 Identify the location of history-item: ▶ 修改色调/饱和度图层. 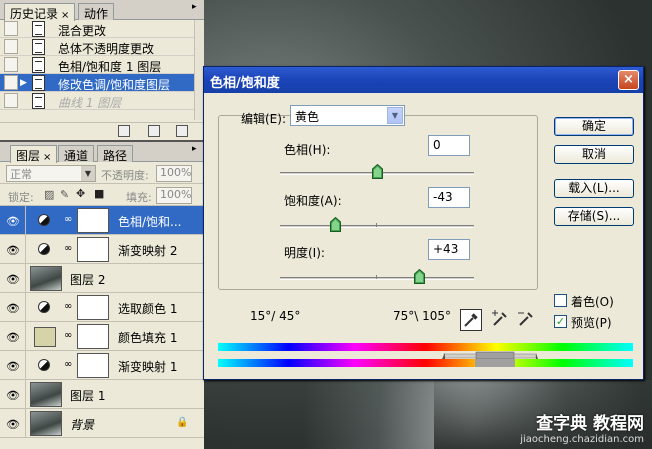
(102, 83).